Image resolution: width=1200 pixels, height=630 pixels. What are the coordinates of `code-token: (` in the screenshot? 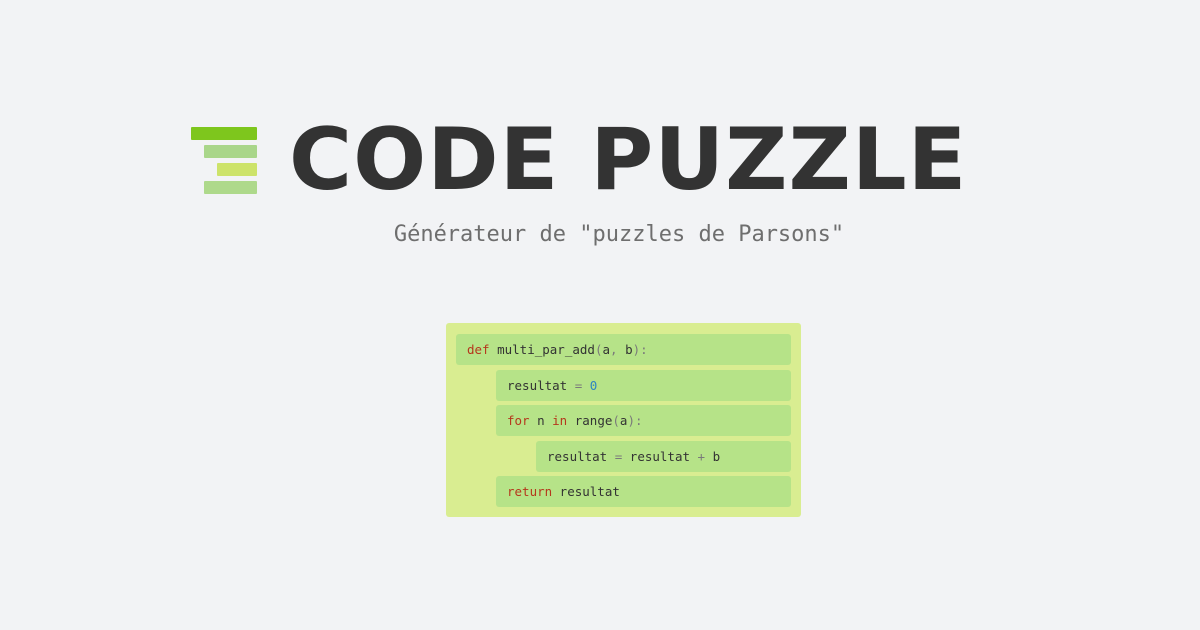 It's located at (616, 420).